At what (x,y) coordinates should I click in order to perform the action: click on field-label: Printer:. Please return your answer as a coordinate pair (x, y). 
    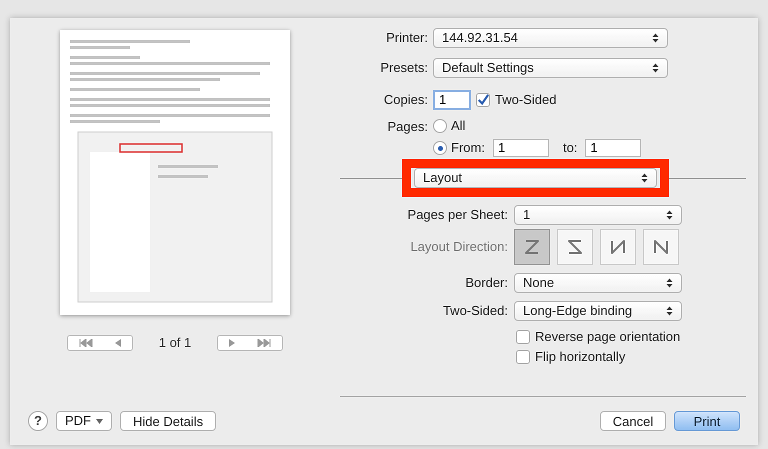
    Looking at the image, I should click on (406, 38).